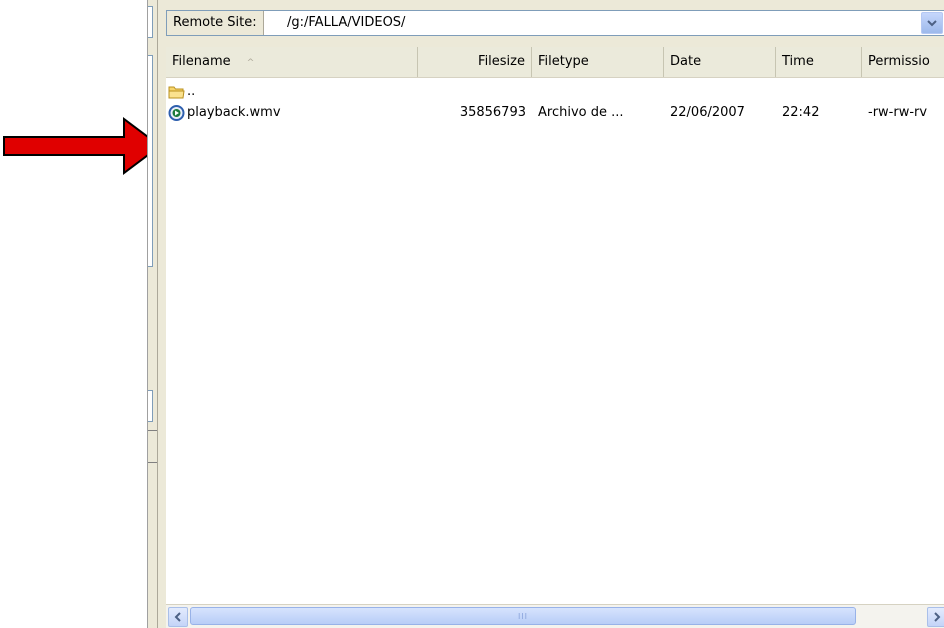 This screenshot has width=944, height=628. What do you see at coordinates (152, 430) in the screenshot?
I see `pane-splitter` at bounding box center [152, 430].